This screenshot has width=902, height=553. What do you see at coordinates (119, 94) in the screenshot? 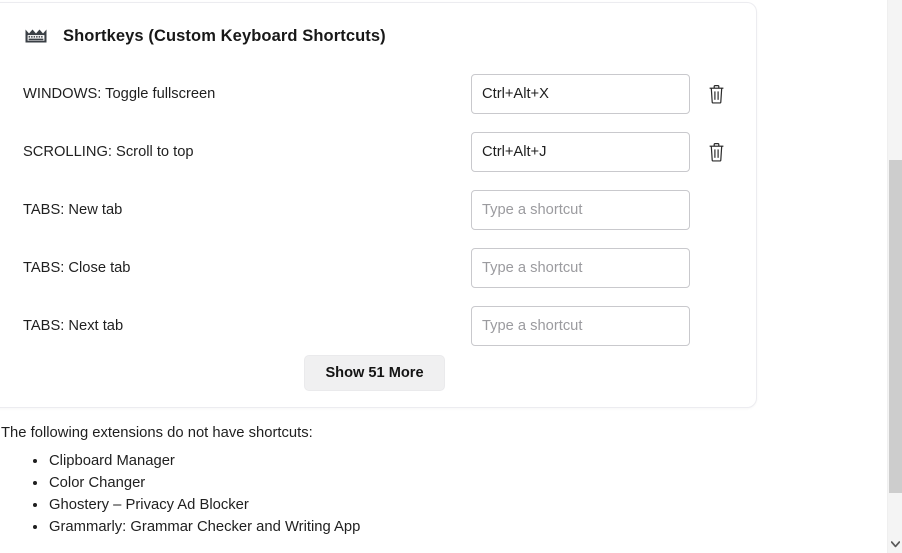
I see `shortcut-label: WINDOWS: Toggle fullscreen` at bounding box center [119, 94].